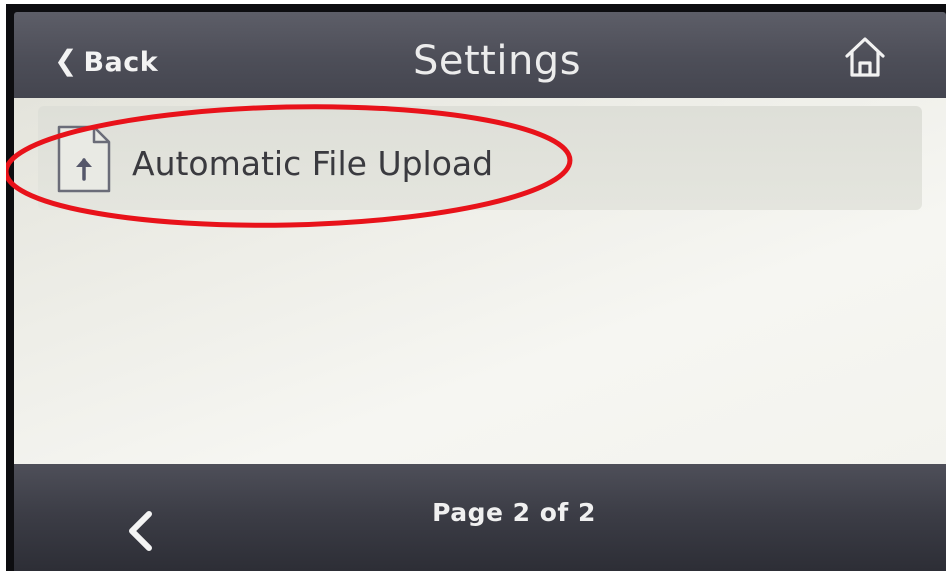 The height and width of the screenshot is (575, 950). What do you see at coordinates (313, 163) in the screenshot?
I see `menu-item-label: Automatic File Upload` at bounding box center [313, 163].